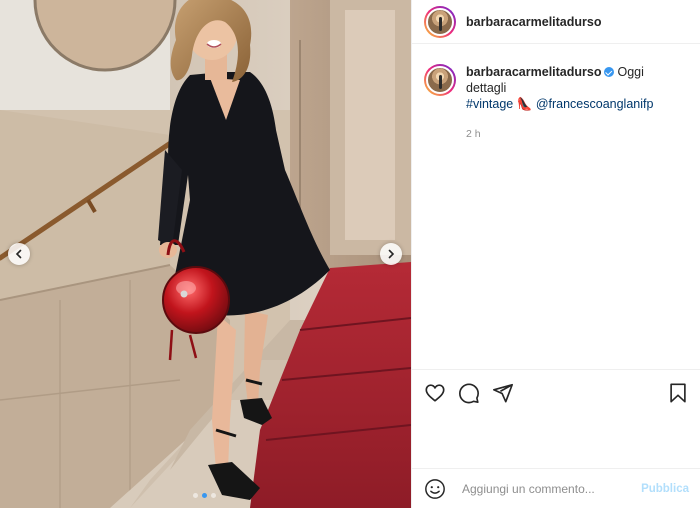 This screenshot has width=700, height=508. What do you see at coordinates (533, 22) in the screenshot?
I see `author-username: barbaracarmelitadurso` at bounding box center [533, 22].